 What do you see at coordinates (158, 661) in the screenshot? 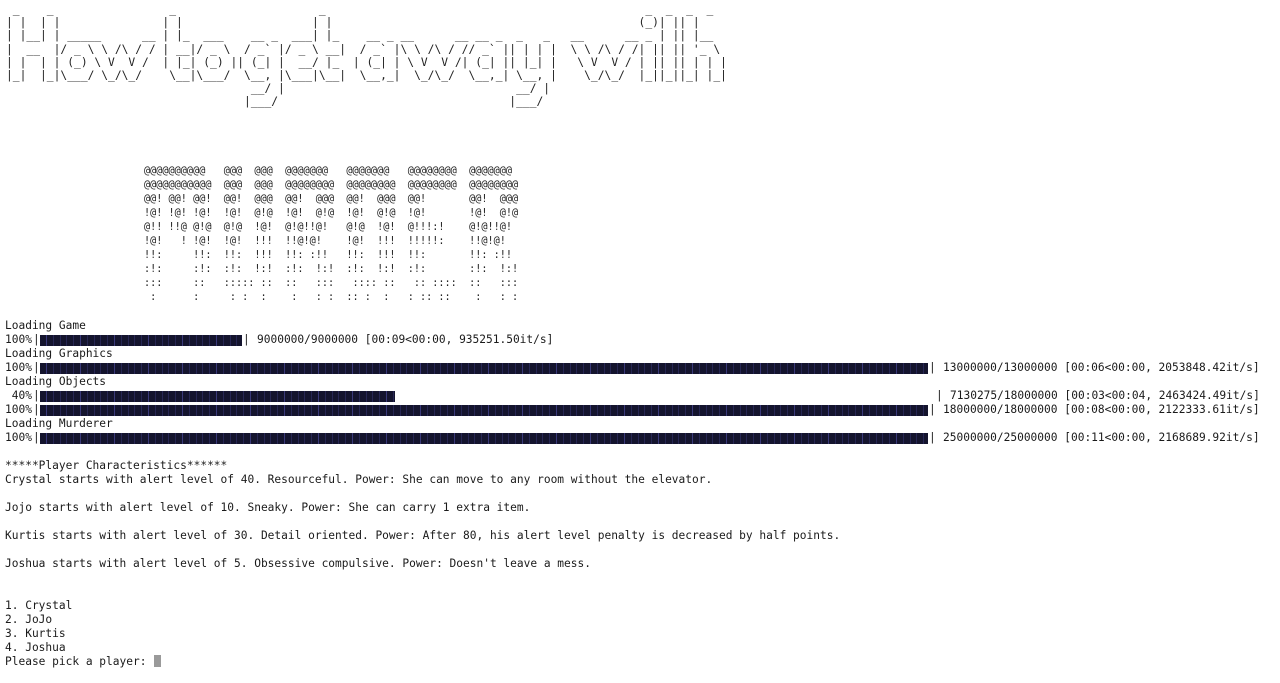
I see `text-cursor` at bounding box center [158, 661].